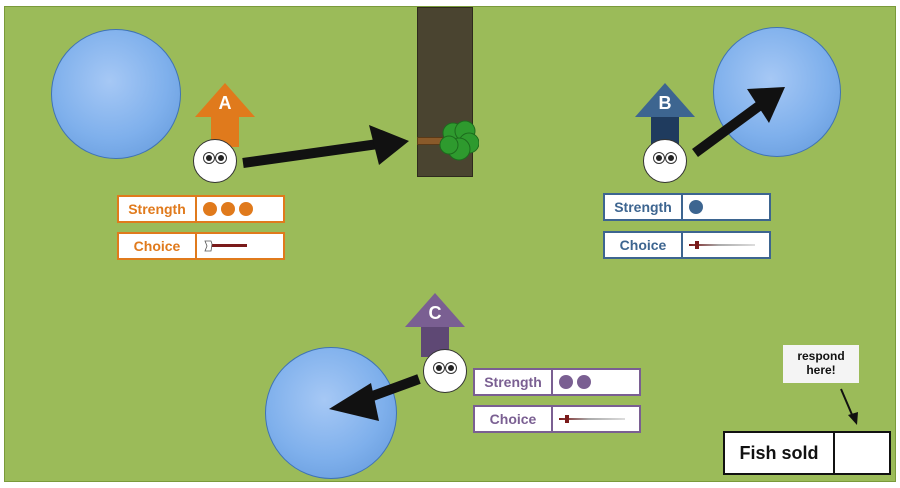 This screenshot has width=900, height=488. I want to click on player-b-choice-badge: Choice, so click(687, 245).